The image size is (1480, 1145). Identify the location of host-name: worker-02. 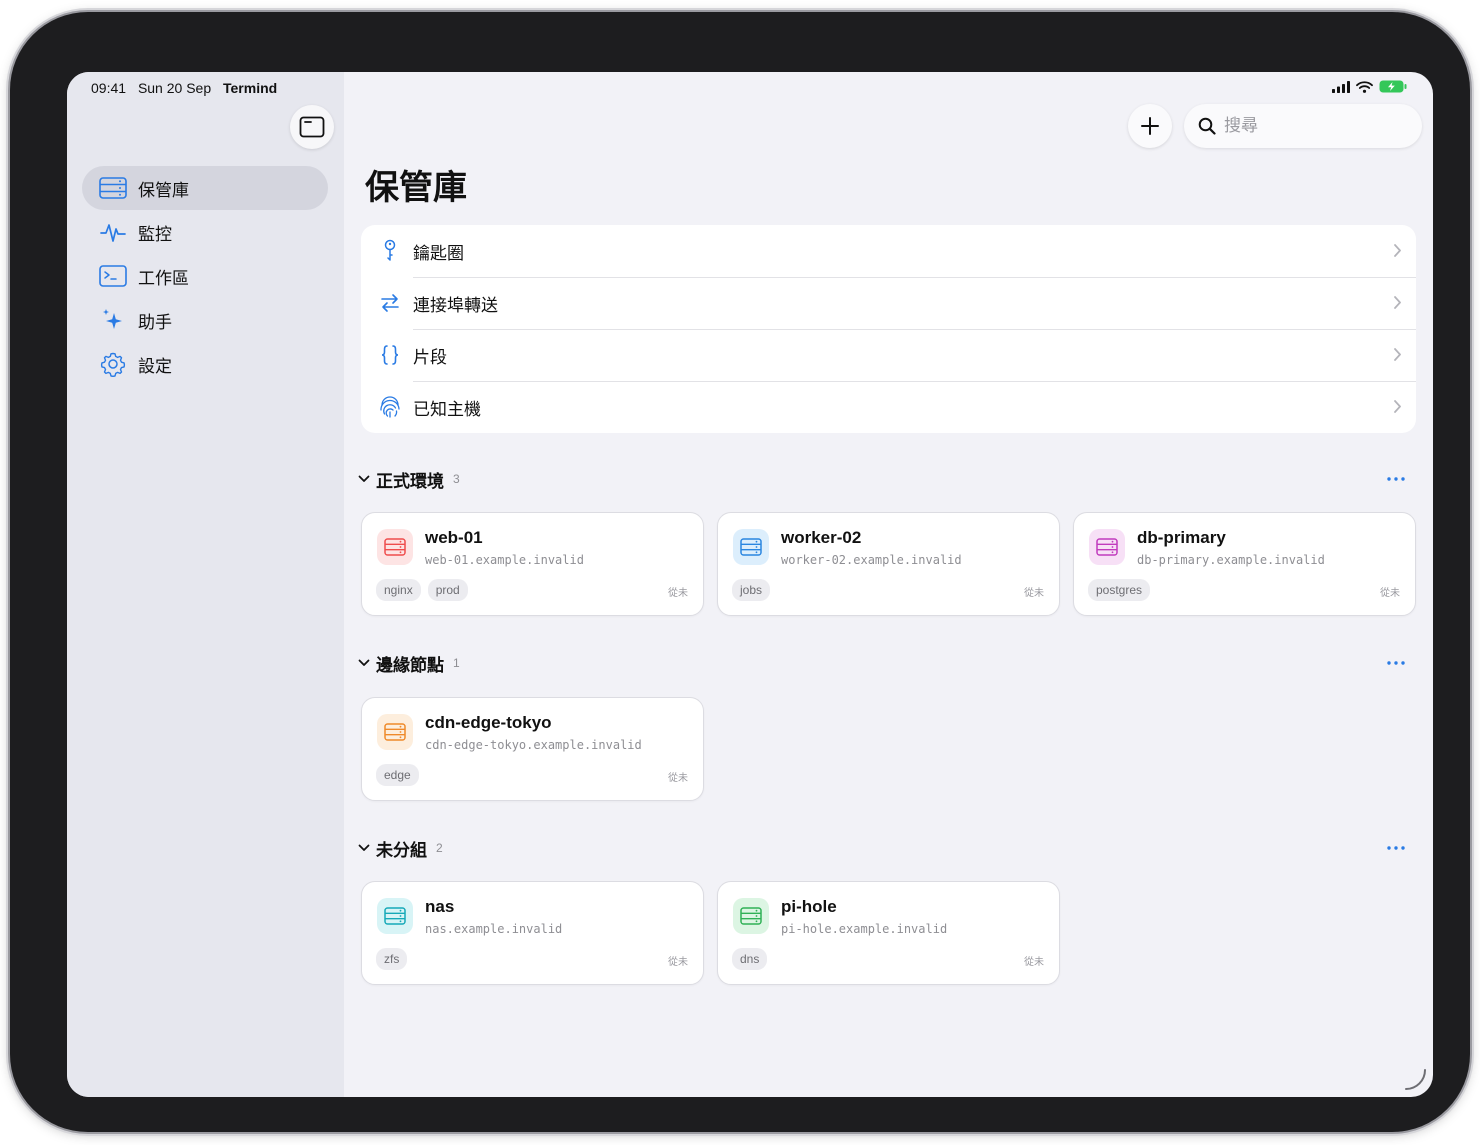
(821, 537).